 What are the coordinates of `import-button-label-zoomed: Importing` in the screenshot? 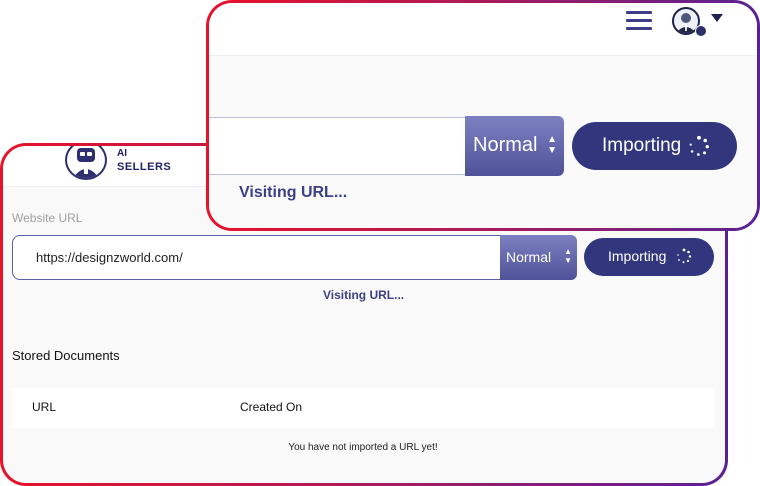 It's located at (642, 145).